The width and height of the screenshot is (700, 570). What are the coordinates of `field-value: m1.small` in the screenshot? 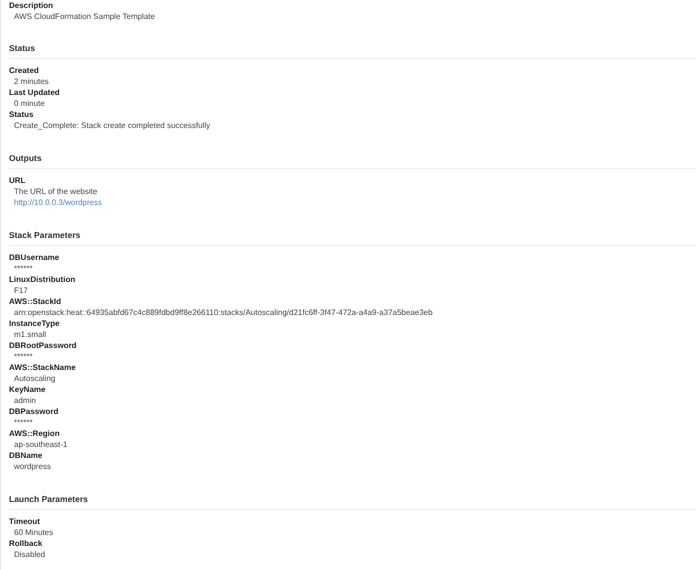 It's located at (30, 334).